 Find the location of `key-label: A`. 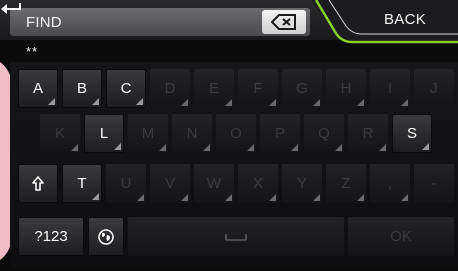

key-label: A is located at coordinates (37, 88).